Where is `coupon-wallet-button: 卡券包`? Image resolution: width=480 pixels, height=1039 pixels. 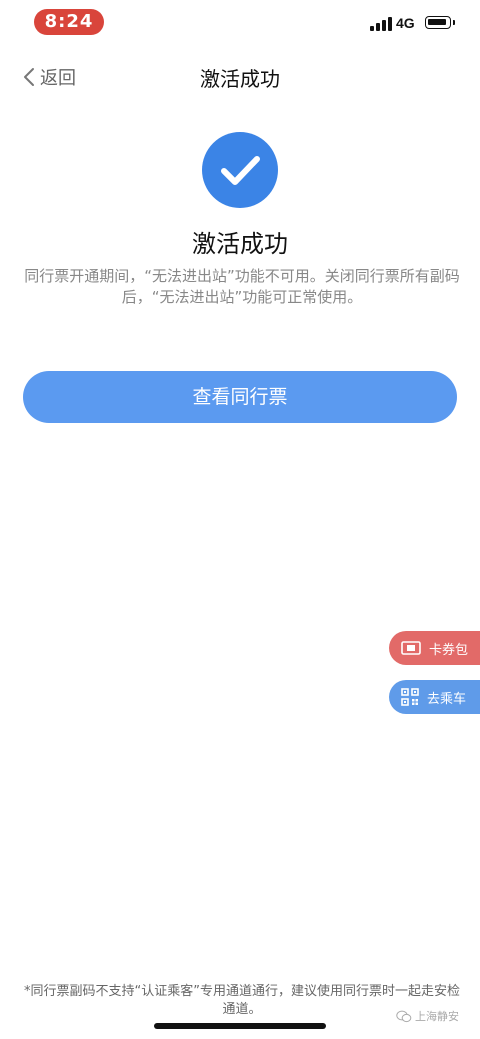 coupon-wallet-button: 卡券包 is located at coordinates (434, 648).